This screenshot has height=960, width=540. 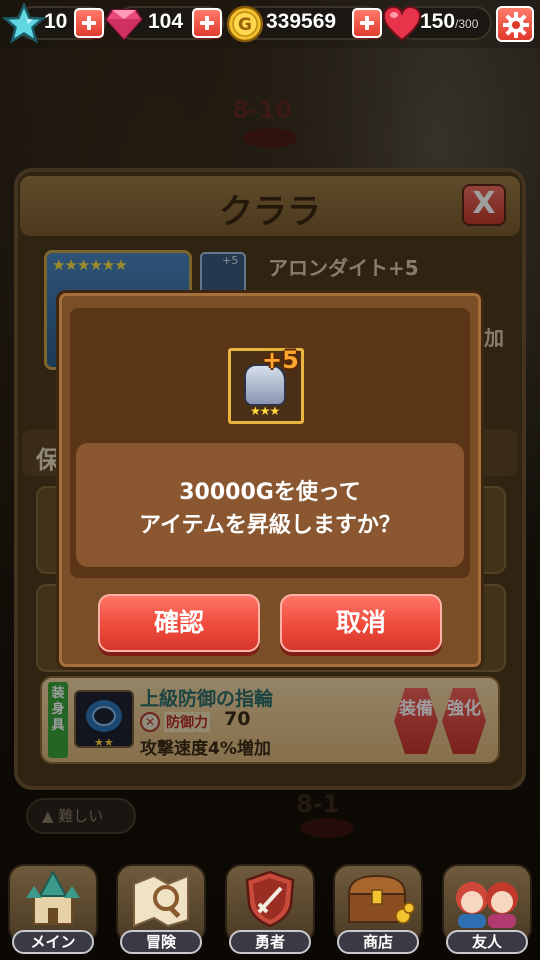 What do you see at coordinates (161, 942) in the screenshot?
I see `nav-label: 冒険` at bounding box center [161, 942].